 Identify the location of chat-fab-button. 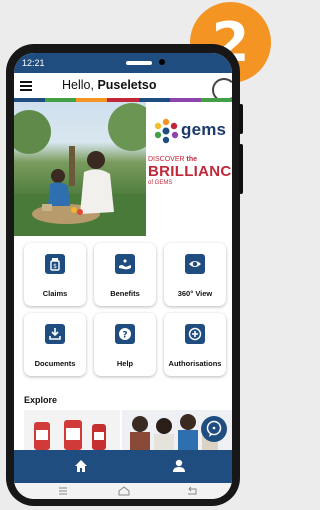
(214, 429).